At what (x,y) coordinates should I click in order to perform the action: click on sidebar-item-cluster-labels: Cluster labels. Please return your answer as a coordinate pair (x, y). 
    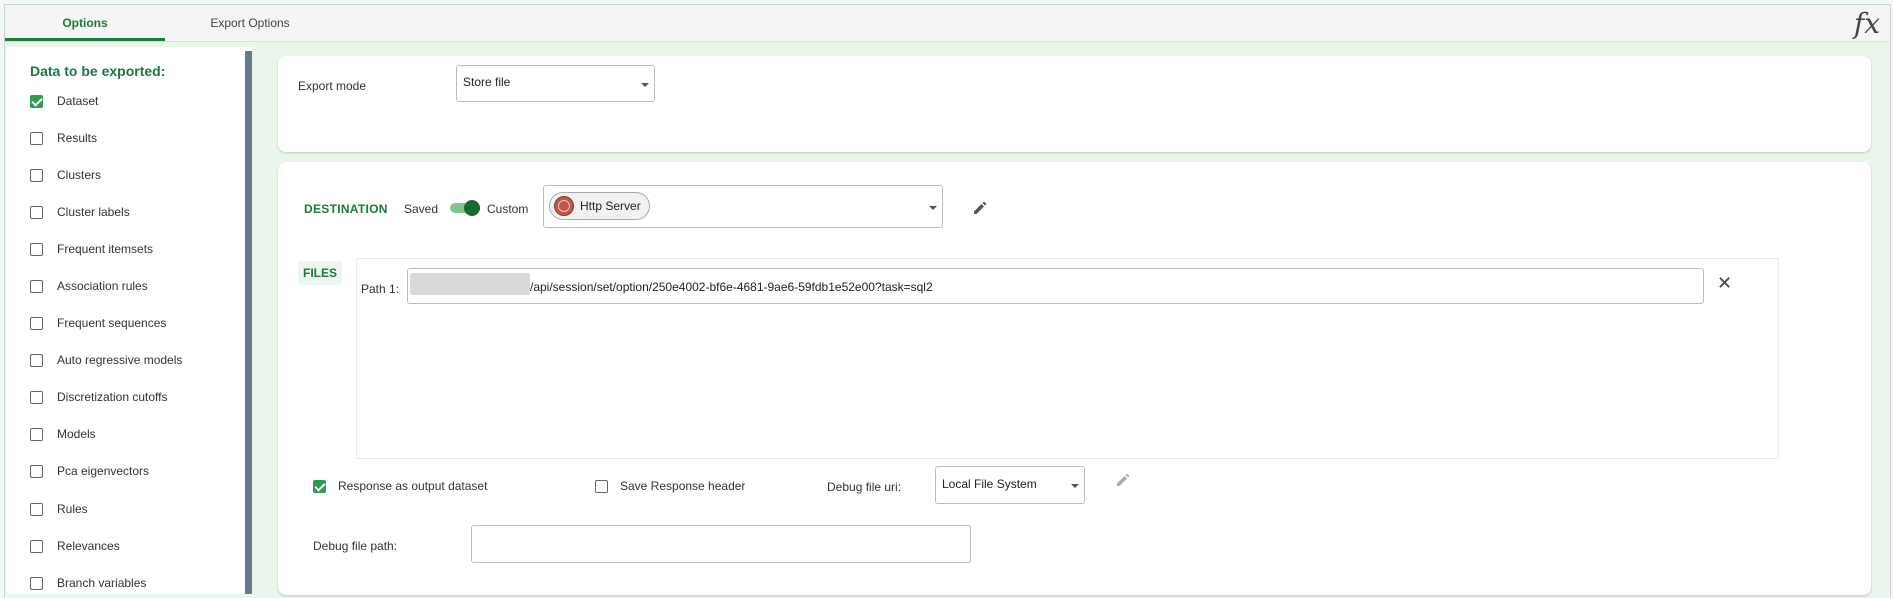
    Looking at the image, I should click on (80, 212).